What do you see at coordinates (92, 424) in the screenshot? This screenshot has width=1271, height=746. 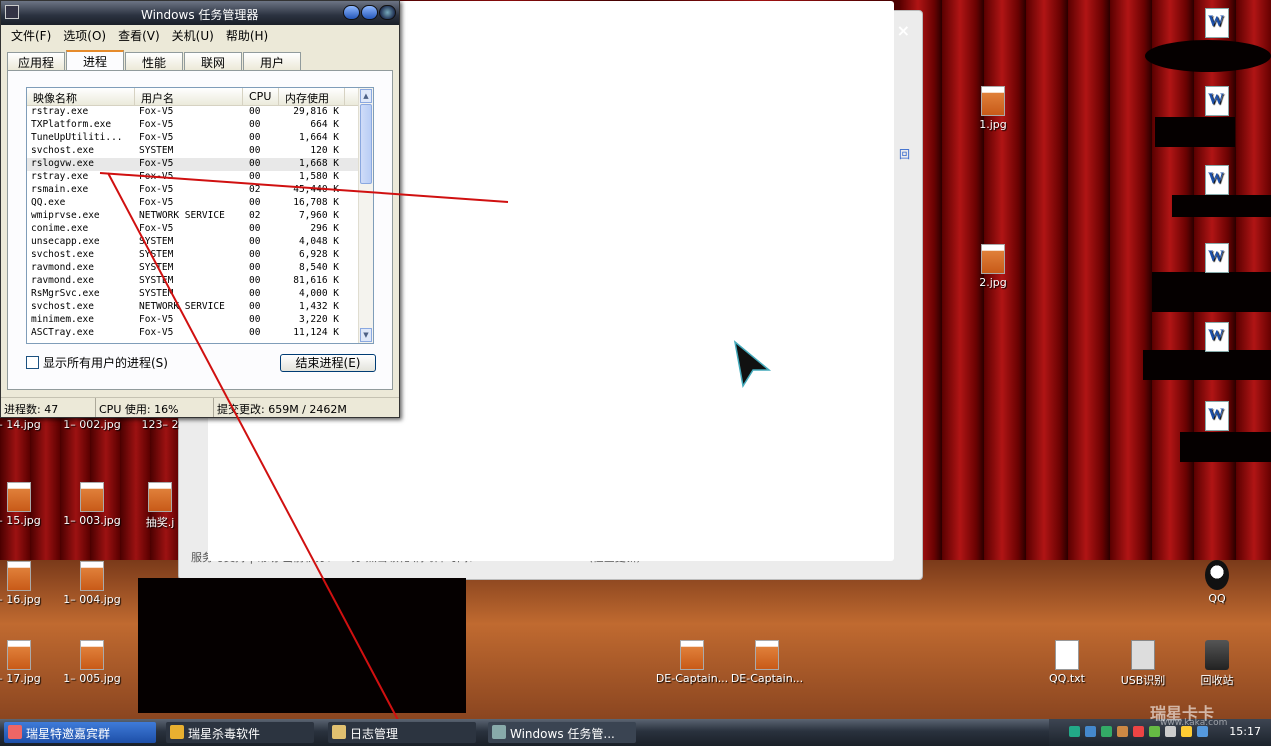 I see `desktop-icon: 1– 002.jpg` at bounding box center [92, 424].